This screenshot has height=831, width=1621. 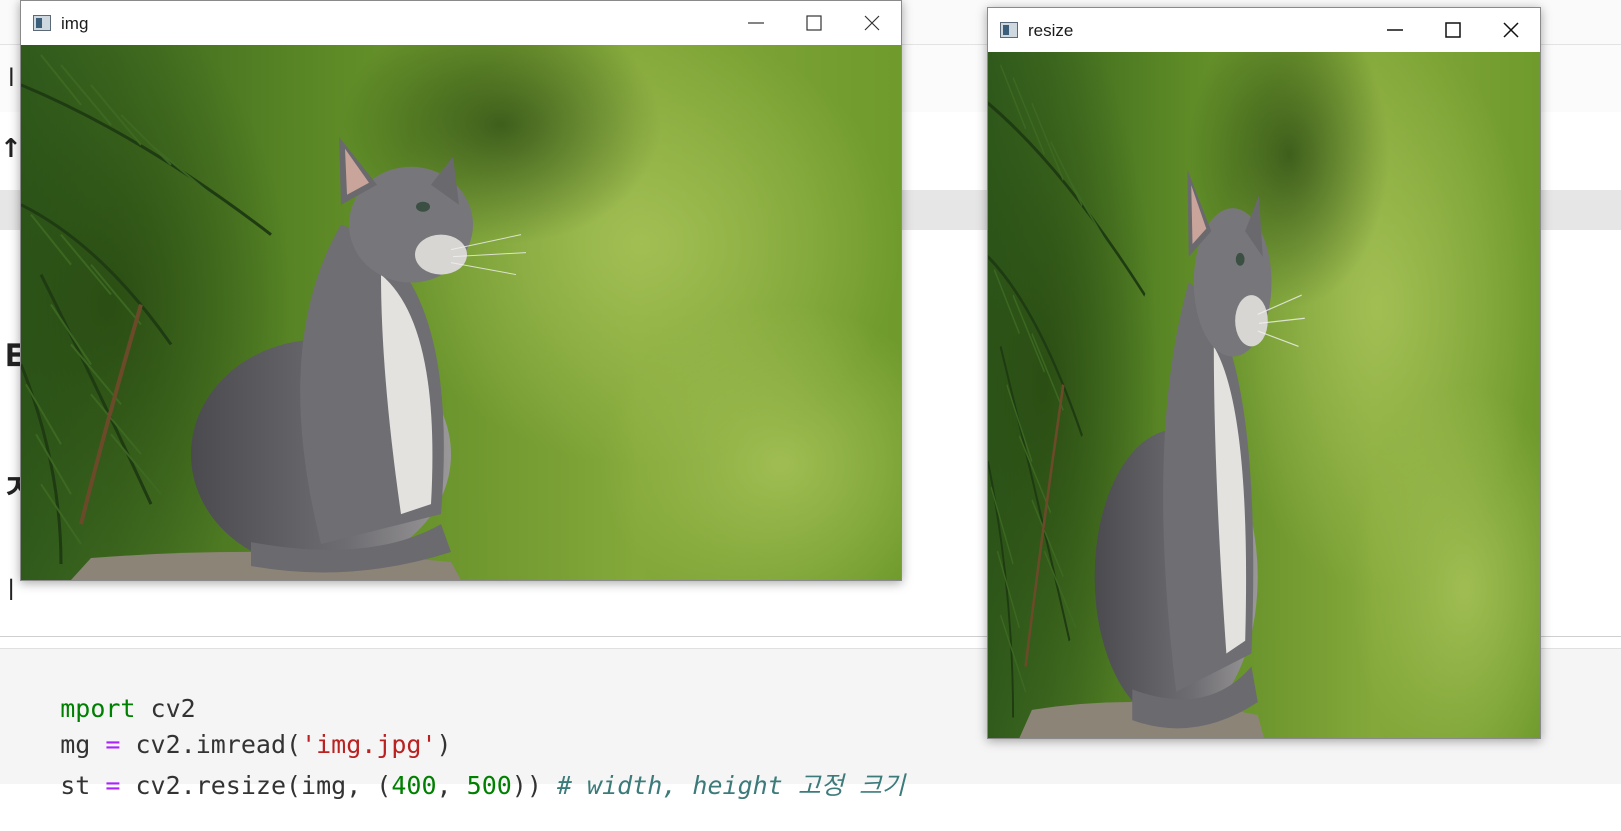 What do you see at coordinates (730, 785) in the screenshot?
I see `code-comment: # width, height 고정 크기` at bounding box center [730, 785].